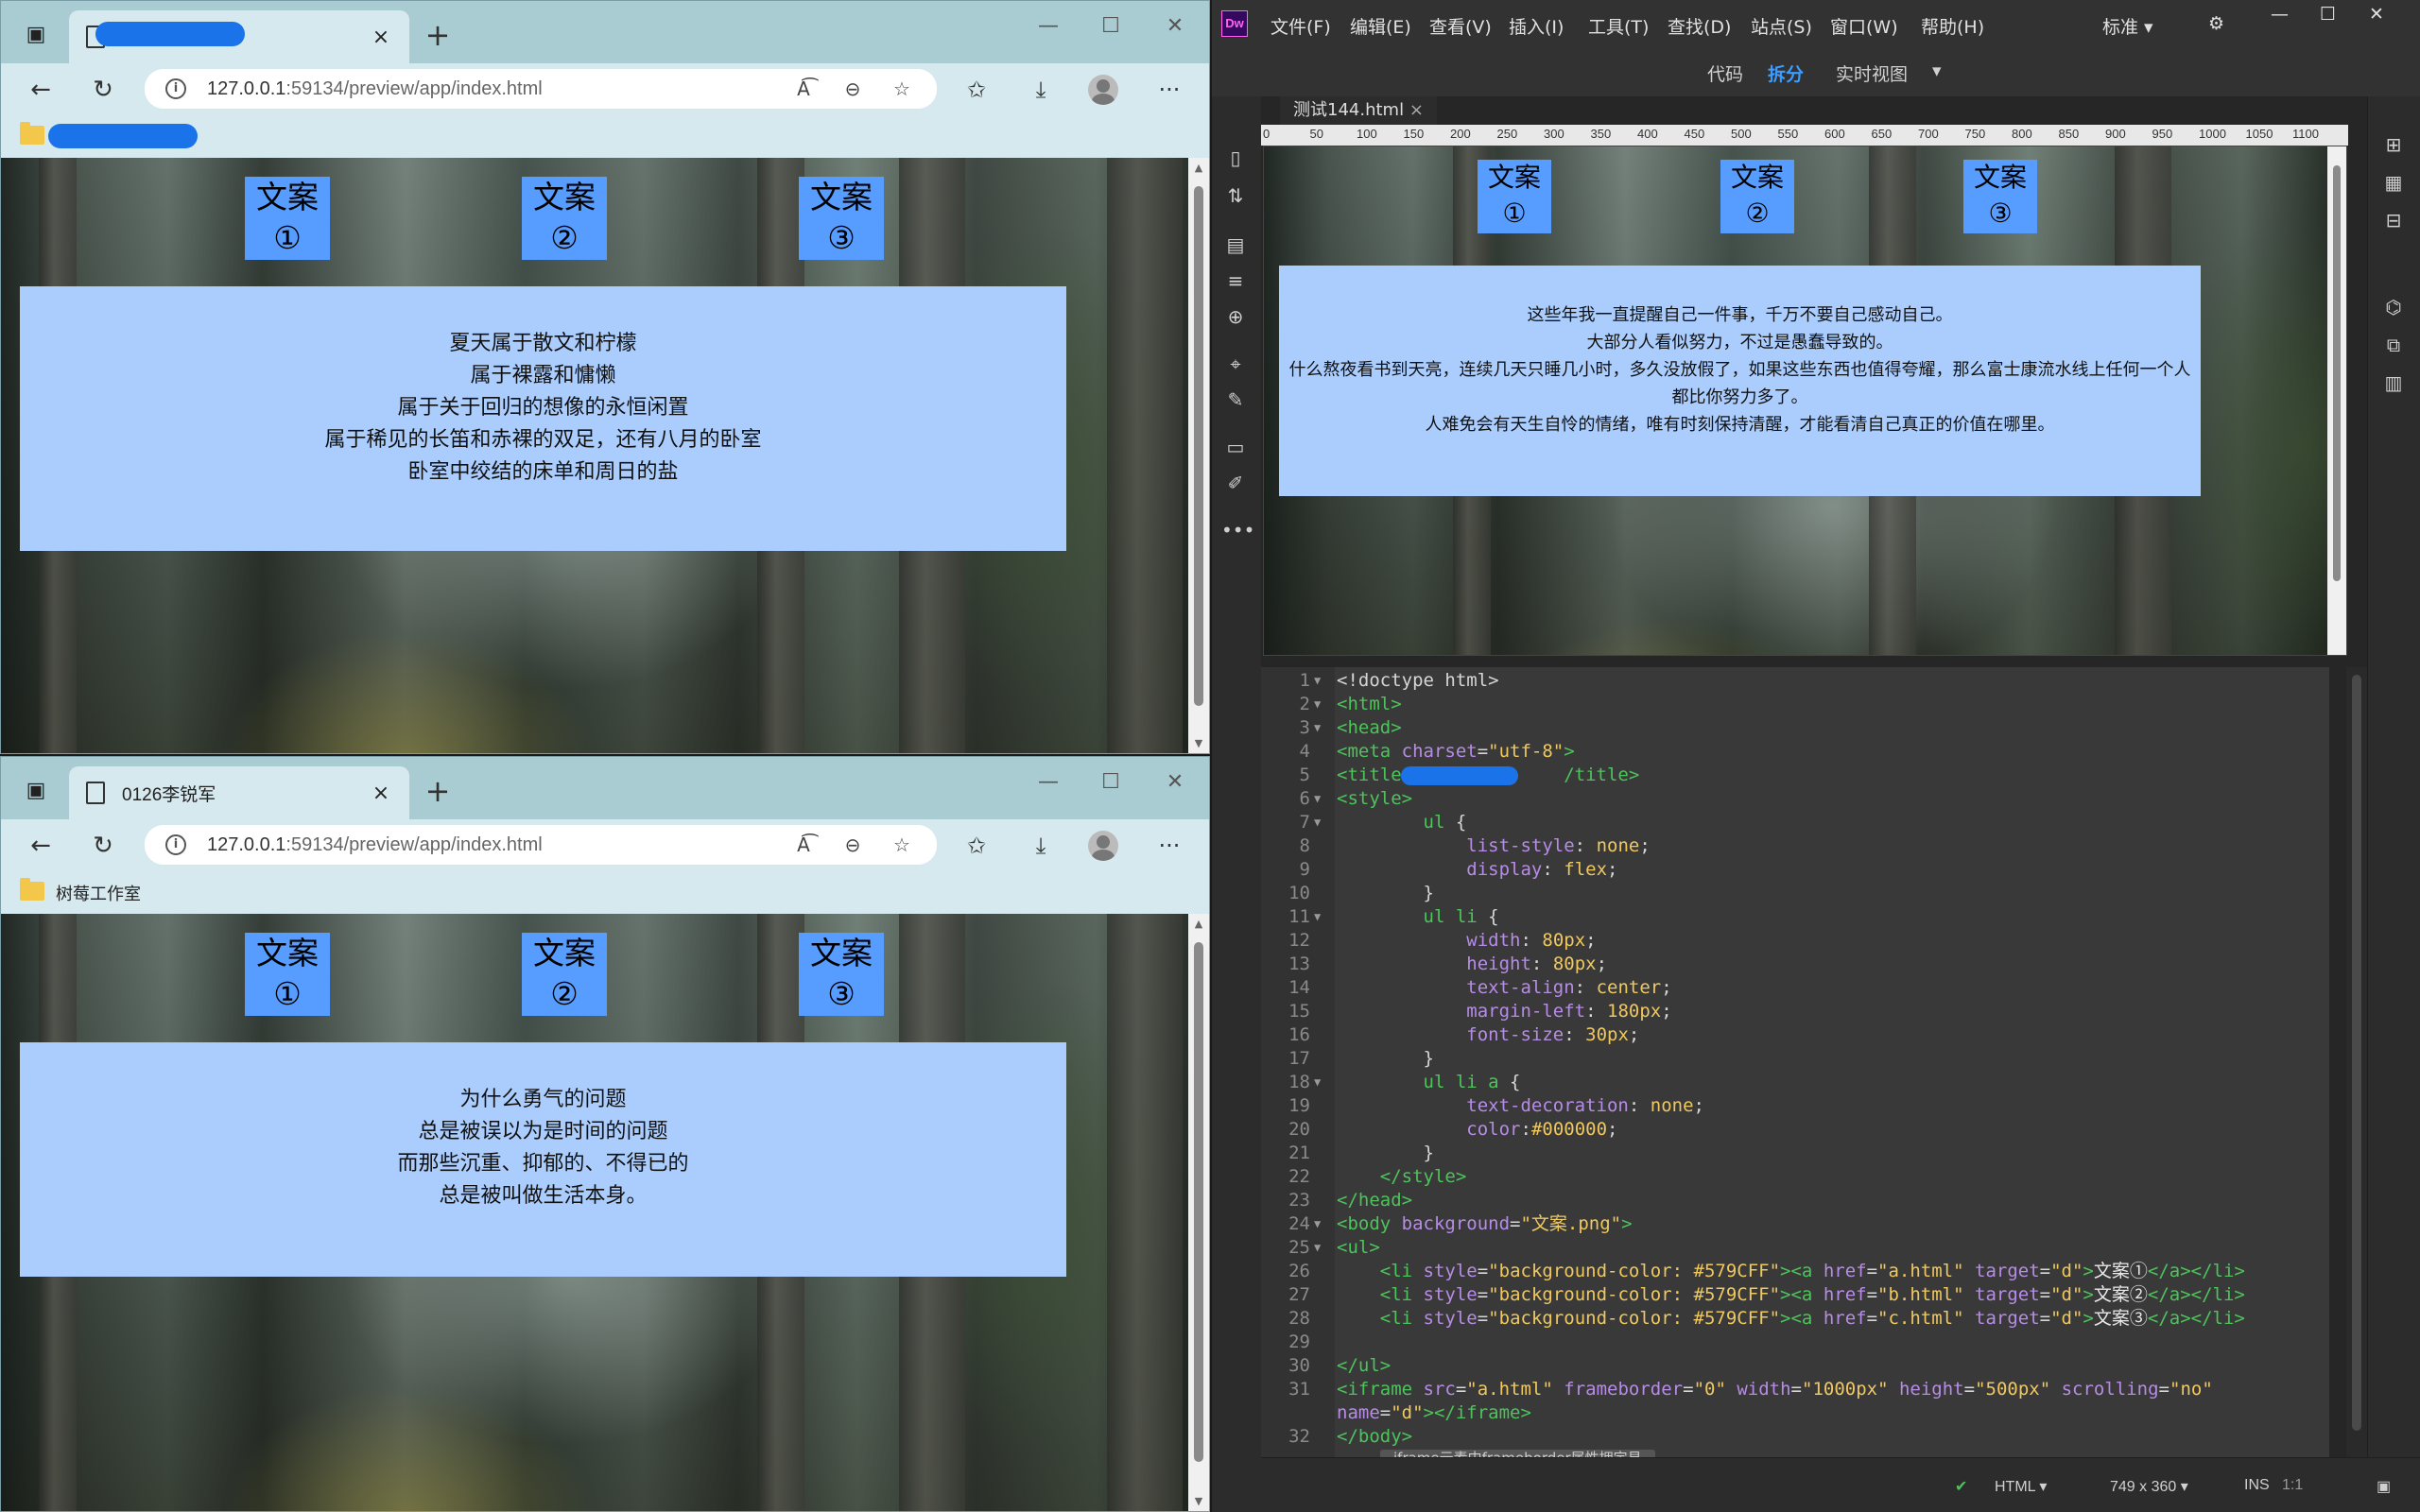 Image resolution: width=2420 pixels, height=1512 pixels. Describe the element at coordinates (1795, 1153) in the screenshot. I see `code-line: 21 }` at that location.